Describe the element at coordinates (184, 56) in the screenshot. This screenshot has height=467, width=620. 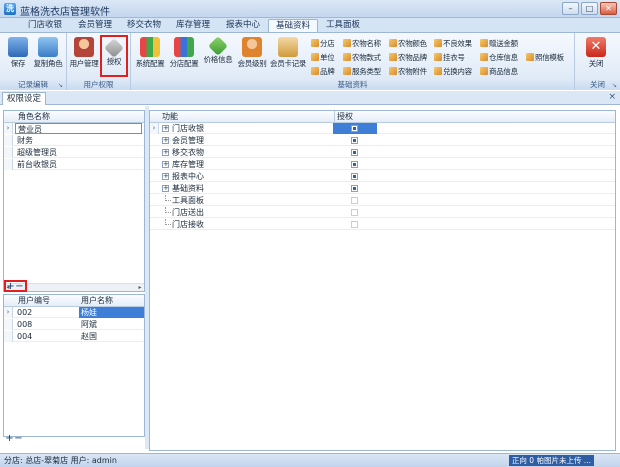
I see `branch-config-button: 分店配置` at that location.